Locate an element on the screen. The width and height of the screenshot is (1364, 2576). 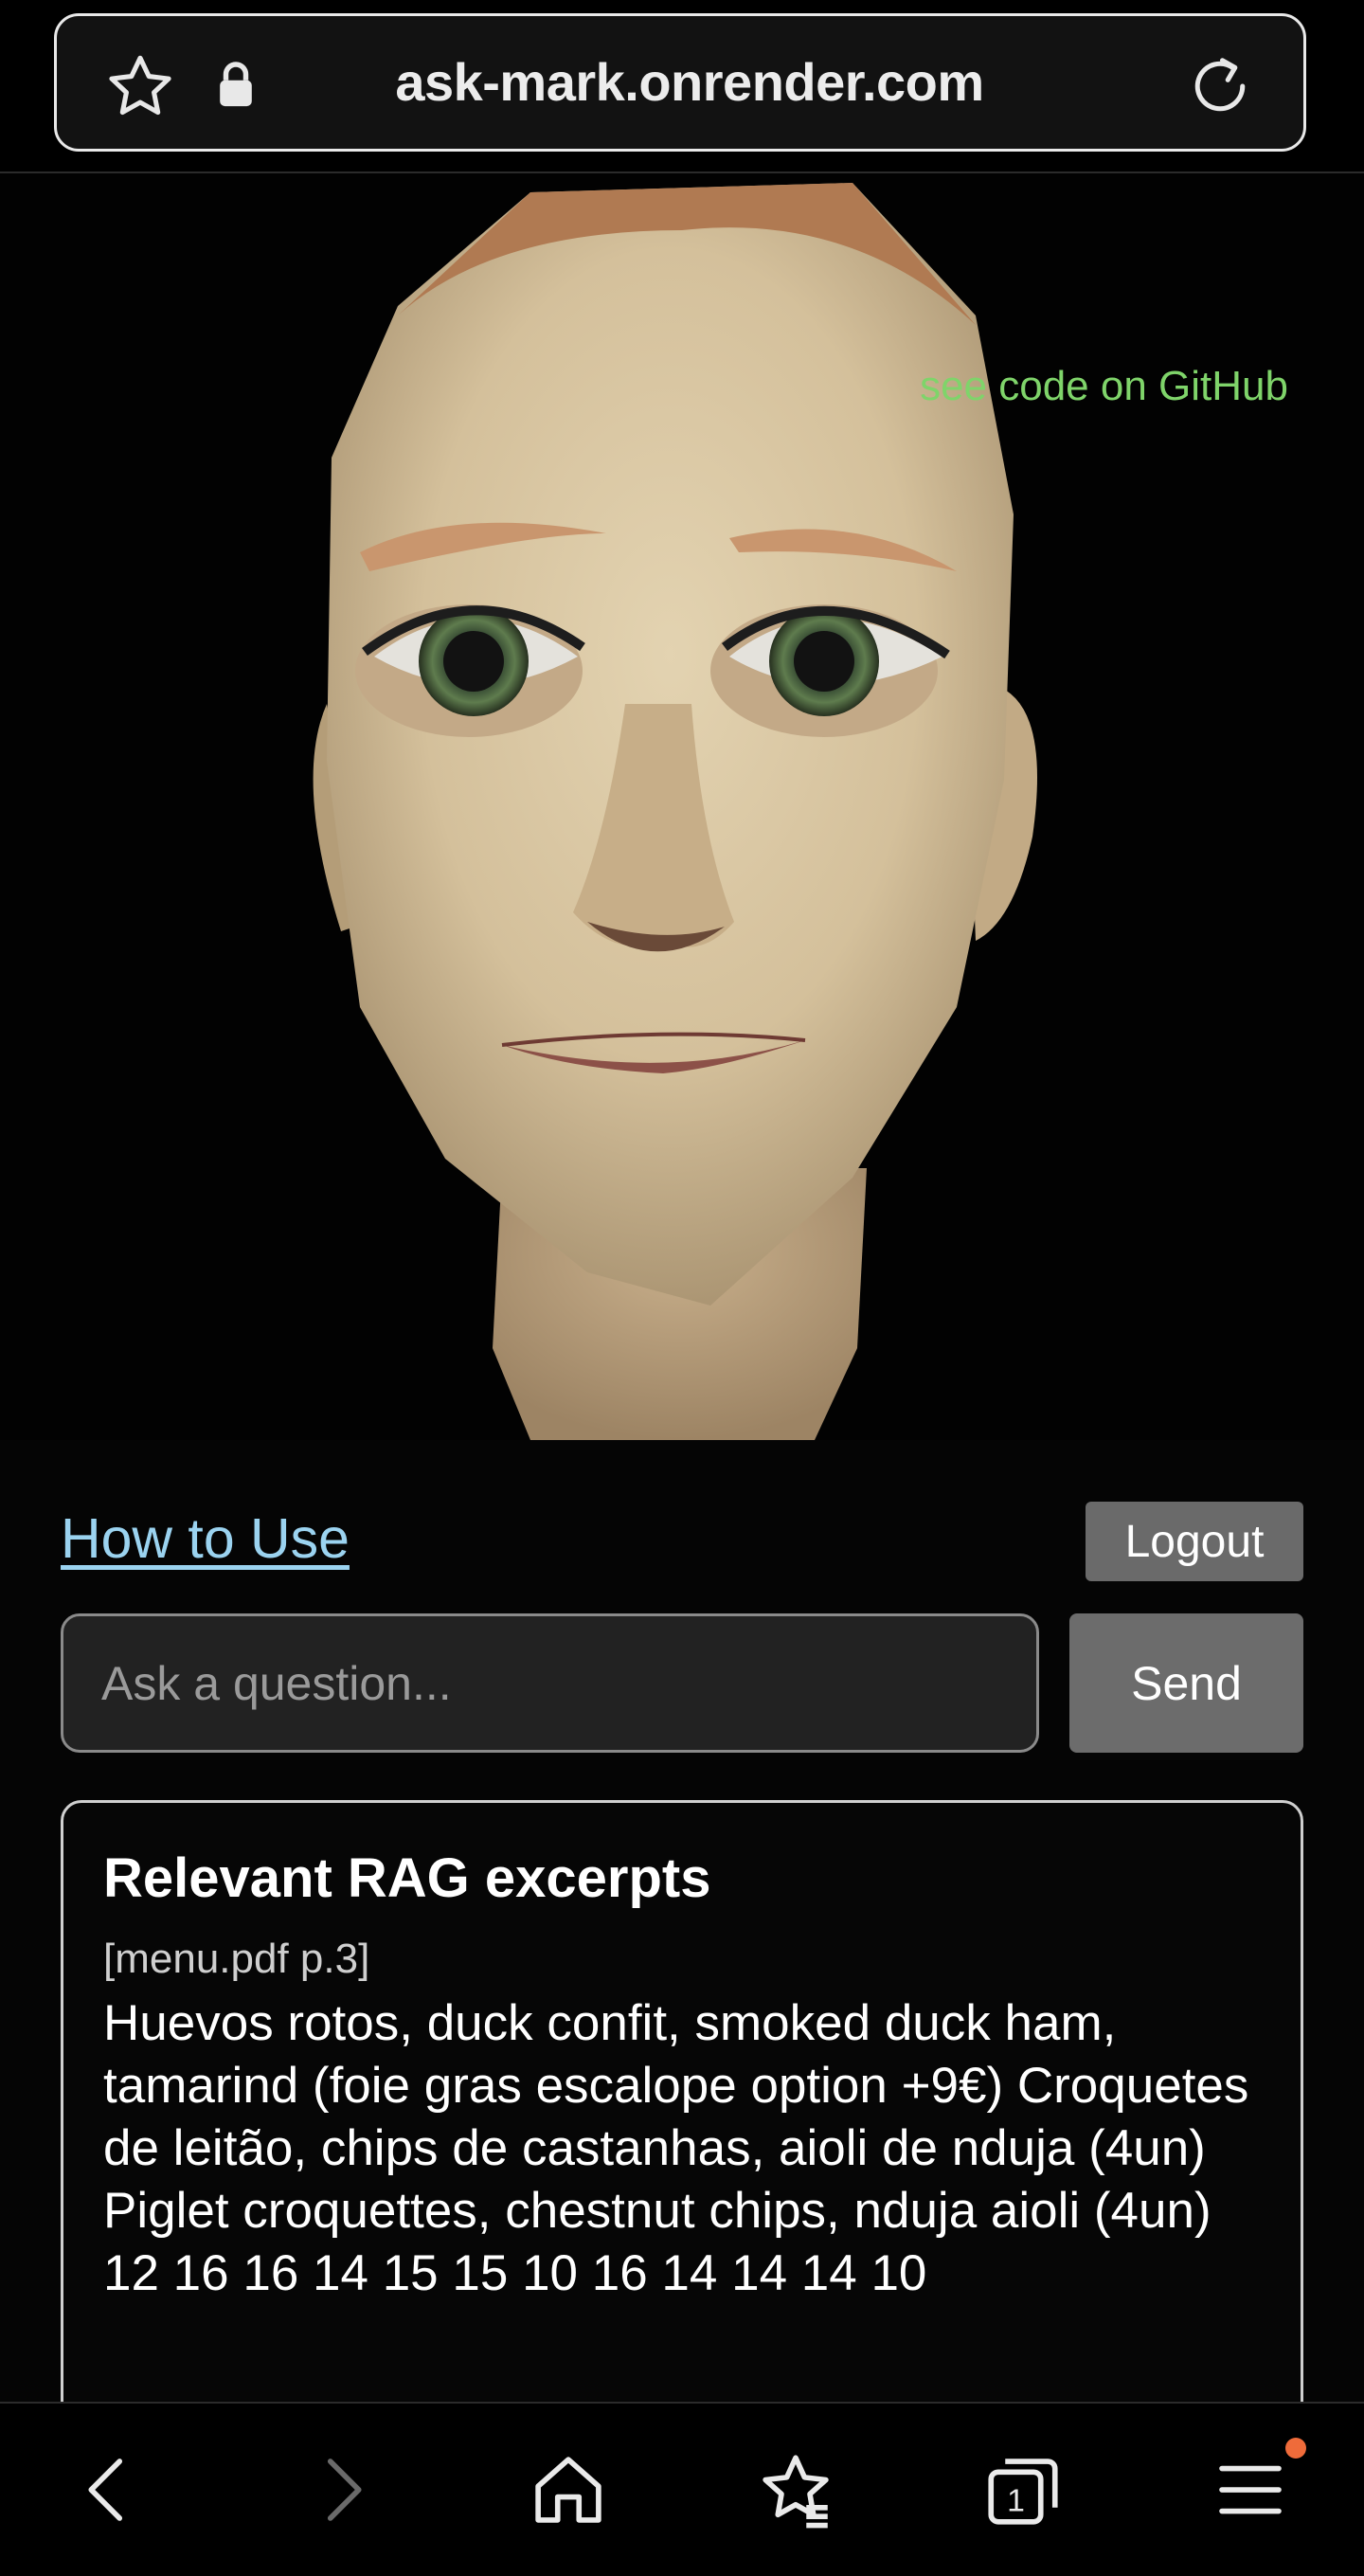
address-bar: ask-mark.onrender.com is located at coordinates (680, 82).